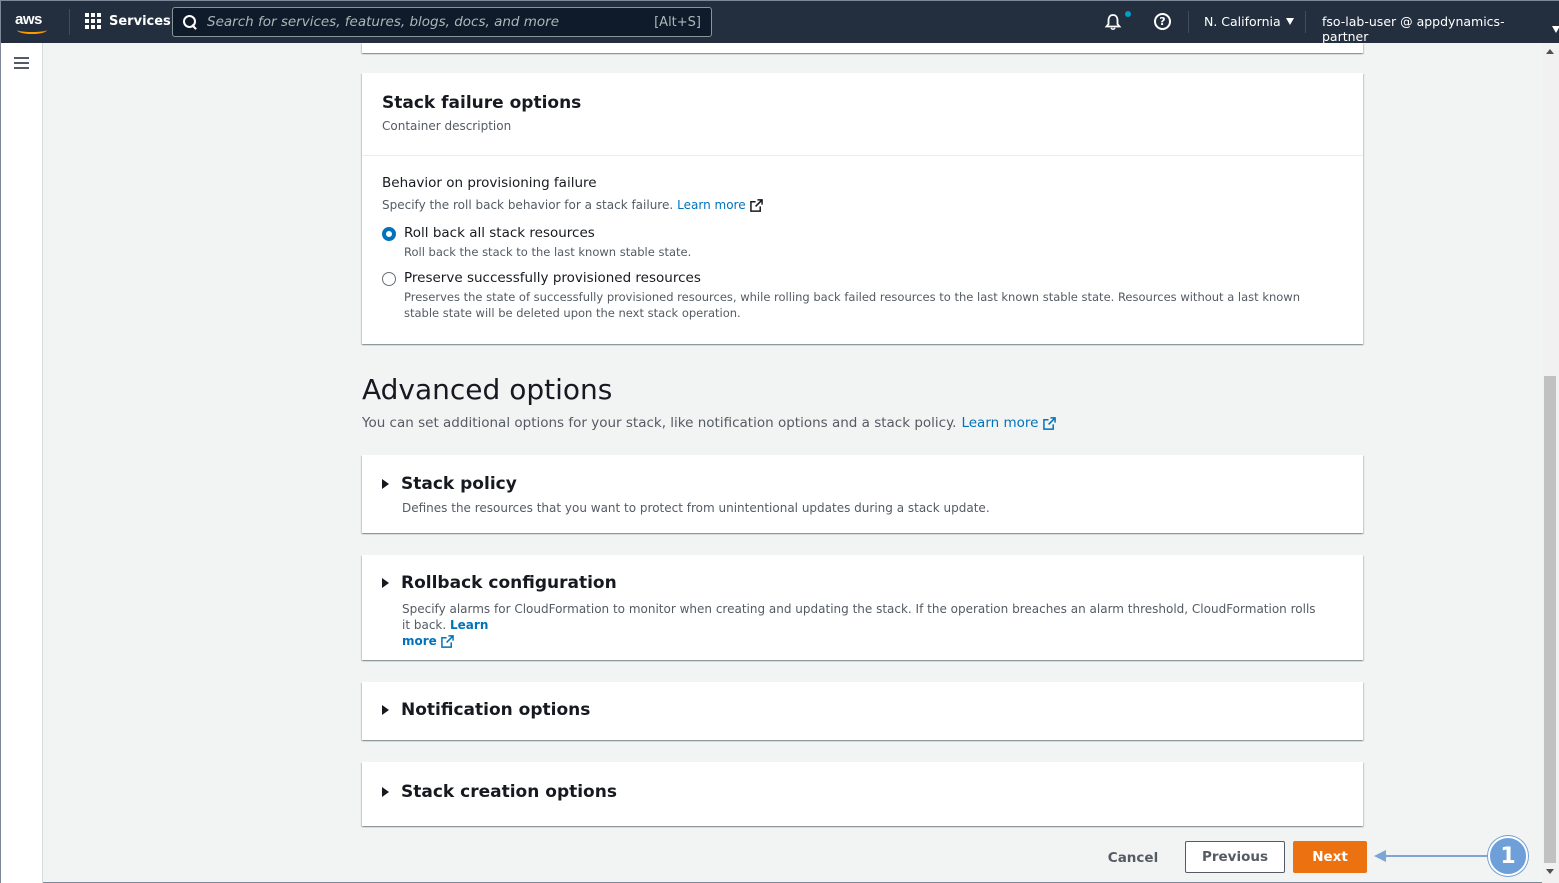 The width and height of the screenshot is (1559, 883). I want to click on region-label: N. California, so click(1242, 21).